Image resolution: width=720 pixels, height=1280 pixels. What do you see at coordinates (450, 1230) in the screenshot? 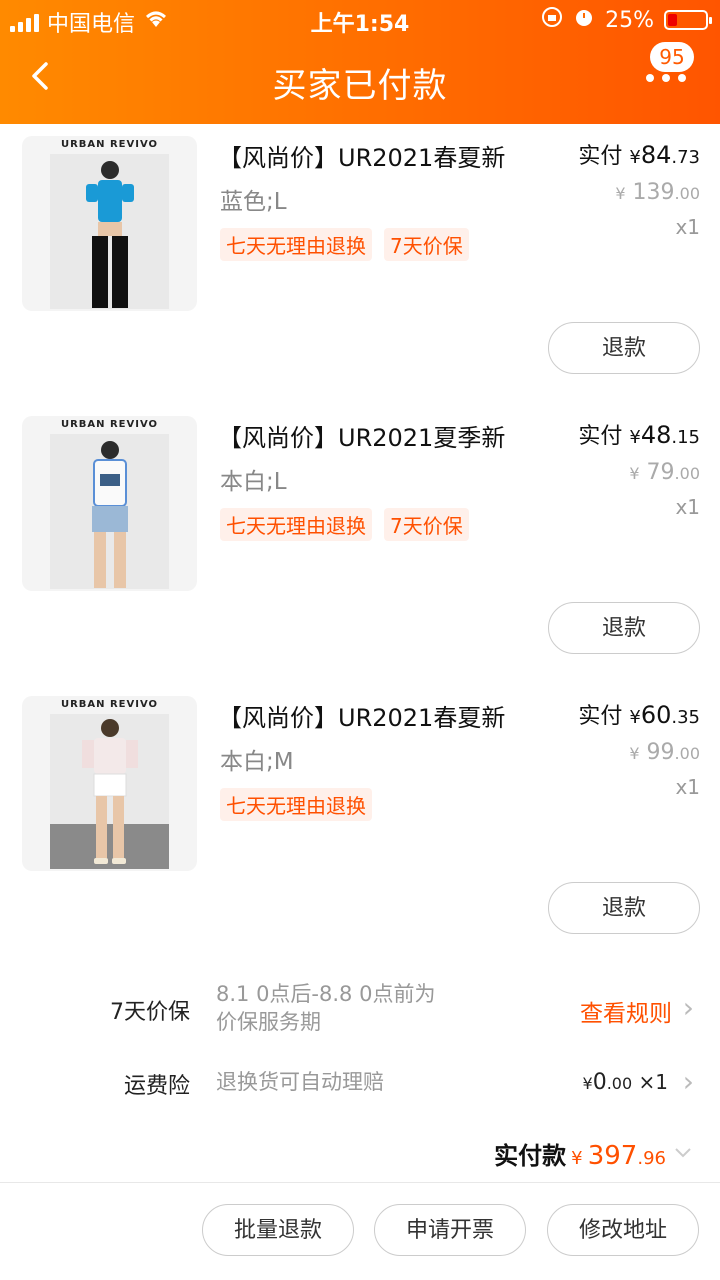
I see `request-invoice-button: 申请开票` at bounding box center [450, 1230].